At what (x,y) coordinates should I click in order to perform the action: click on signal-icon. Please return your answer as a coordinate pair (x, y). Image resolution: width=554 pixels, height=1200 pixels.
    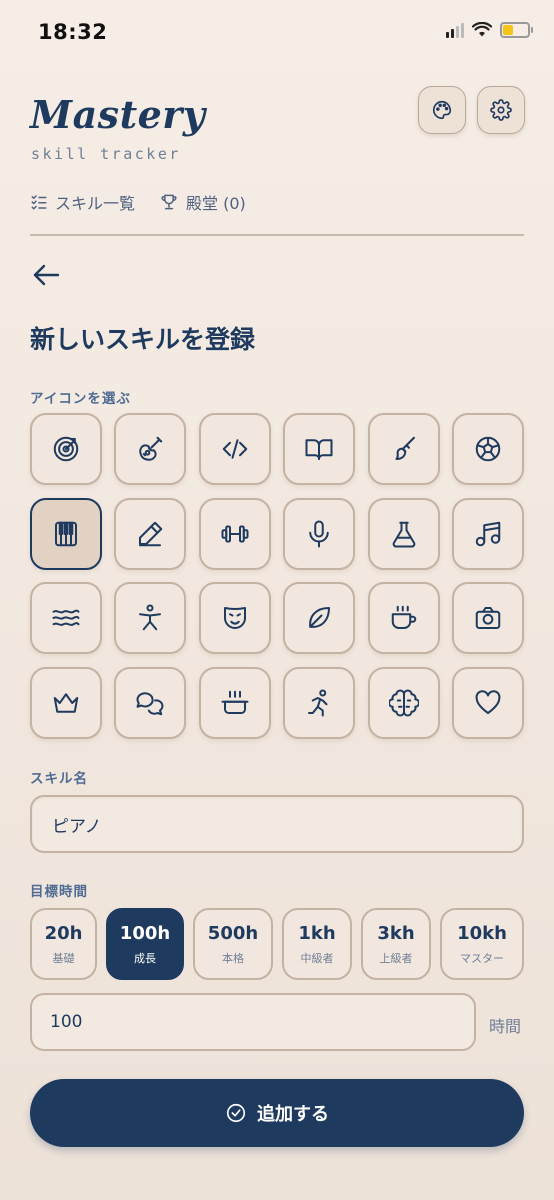
    Looking at the image, I should click on (455, 30).